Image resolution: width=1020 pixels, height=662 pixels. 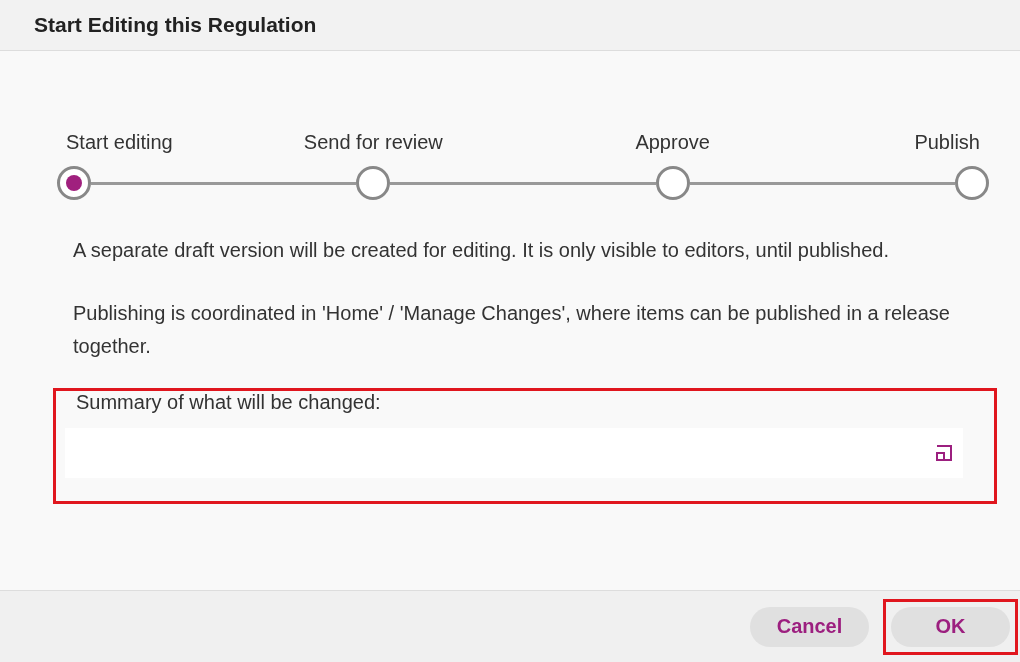 I want to click on step-label: Send for review, so click(x=373, y=142).